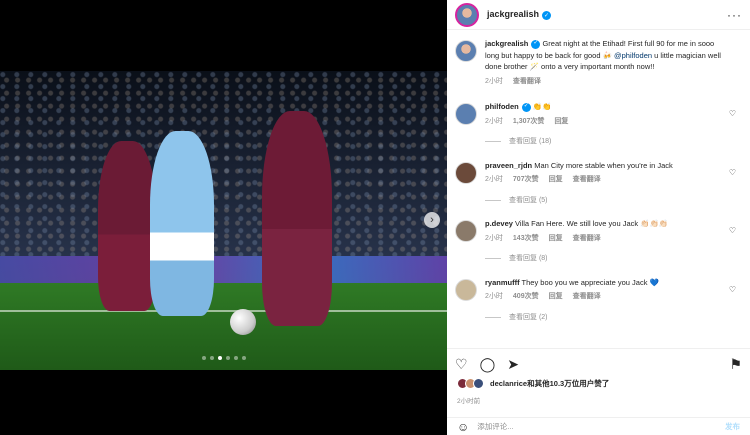 Image resolution: width=750 pixels, height=435 pixels. What do you see at coordinates (734, 15) in the screenshot?
I see `more-options-icon: ···` at bounding box center [734, 15].